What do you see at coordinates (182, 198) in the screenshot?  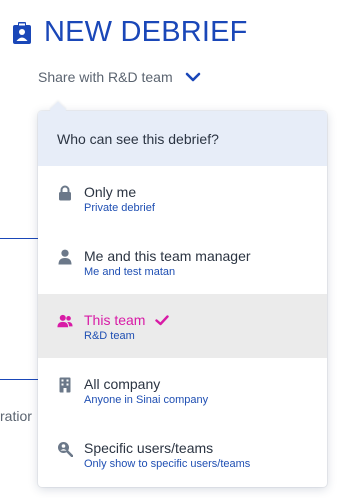 I see `option-only-me: Only me Private debrief` at bounding box center [182, 198].